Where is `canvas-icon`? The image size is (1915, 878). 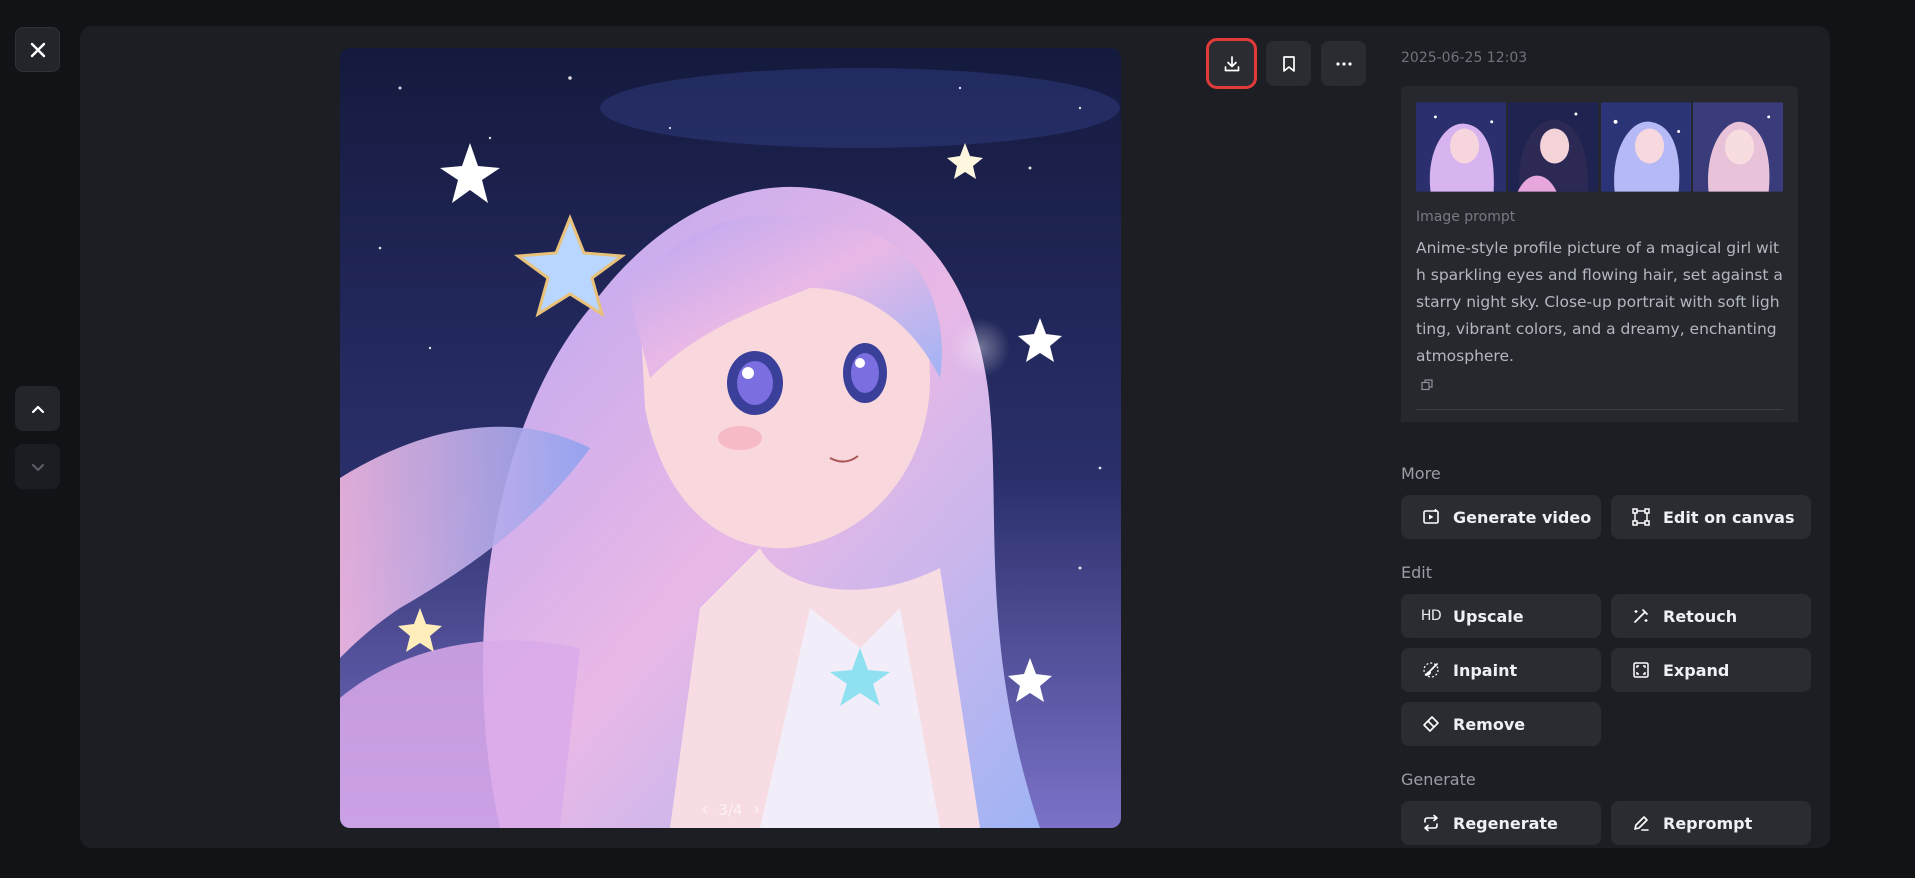
canvas-icon is located at coordinates (1641, 517).